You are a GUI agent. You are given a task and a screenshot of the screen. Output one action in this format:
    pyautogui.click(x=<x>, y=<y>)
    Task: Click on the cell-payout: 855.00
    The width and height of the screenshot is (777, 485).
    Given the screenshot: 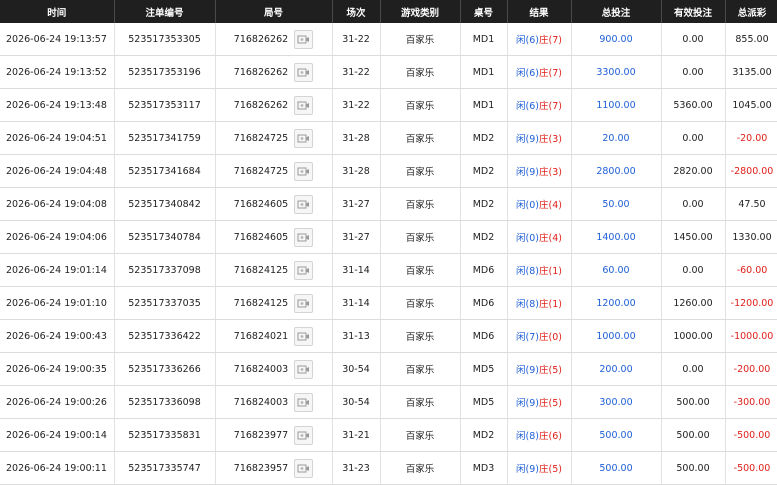 What is the action you would take?
    pyautogui.click(x=751, y=39)
    